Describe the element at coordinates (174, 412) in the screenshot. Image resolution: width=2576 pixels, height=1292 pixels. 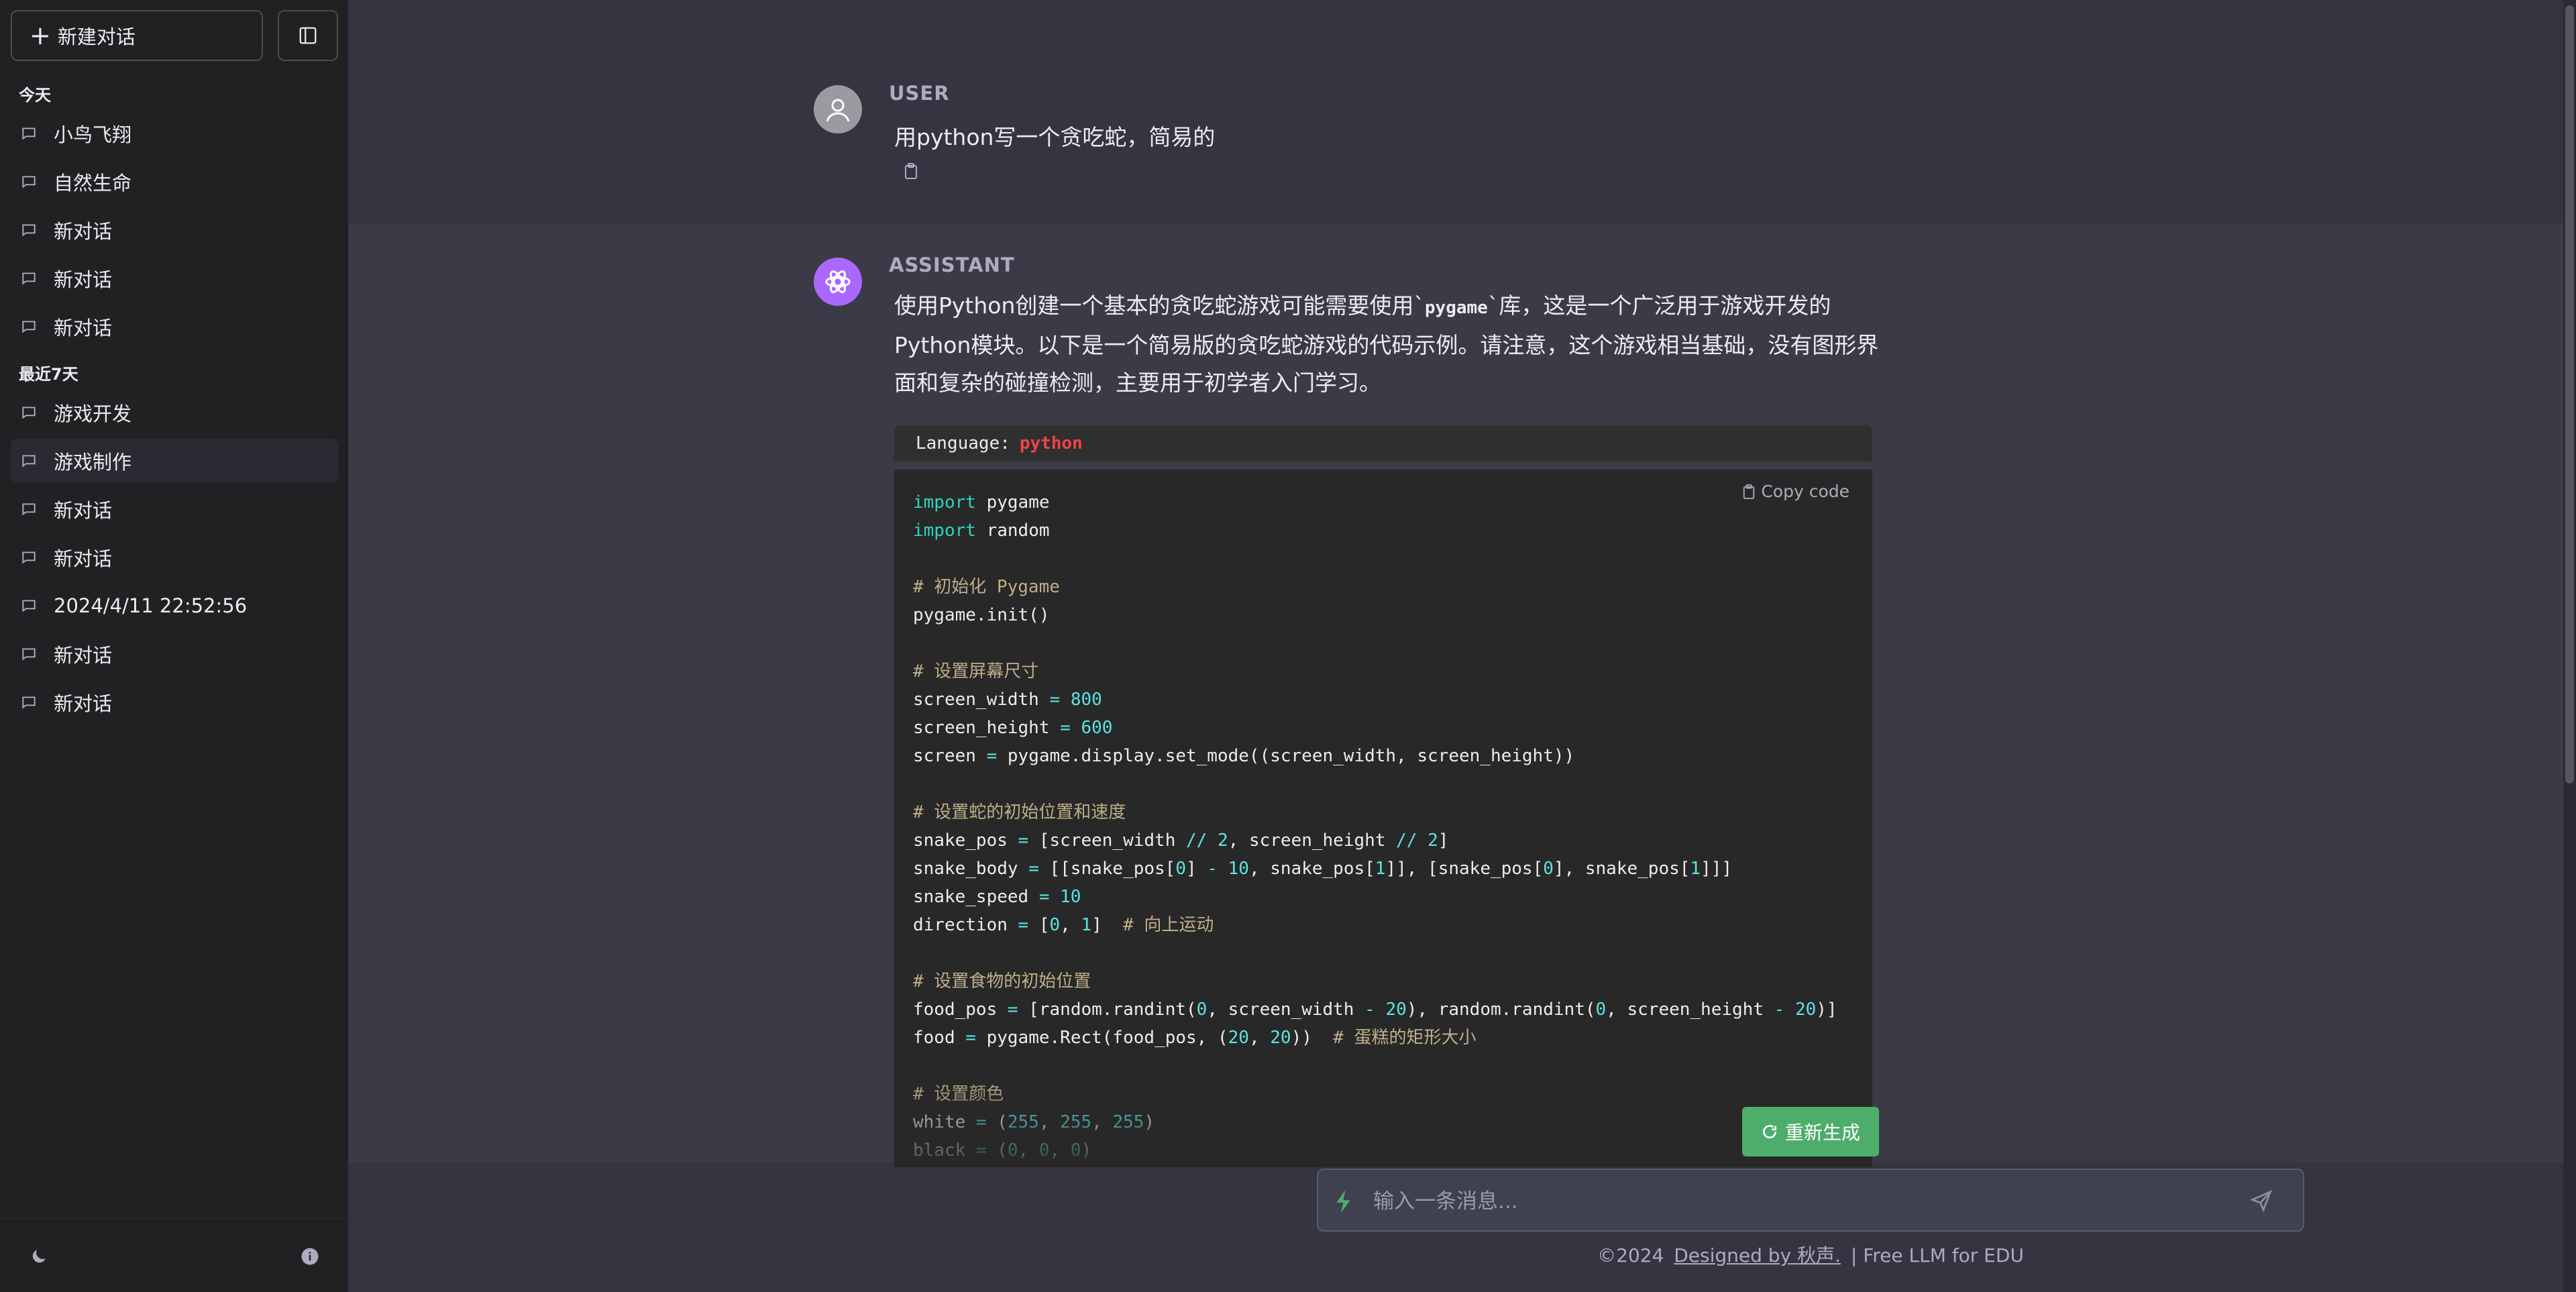
I see `conversation-item: 游戏开发` at that location.